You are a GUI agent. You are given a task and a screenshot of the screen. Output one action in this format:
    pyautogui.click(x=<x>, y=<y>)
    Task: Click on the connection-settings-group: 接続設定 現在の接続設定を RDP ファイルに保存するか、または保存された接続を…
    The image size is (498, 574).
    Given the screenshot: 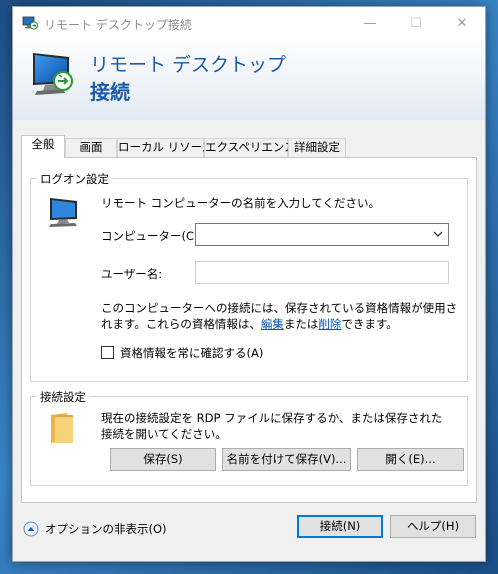 What is the action you would take?
    pyautogui.click(x=249, y=437)
    